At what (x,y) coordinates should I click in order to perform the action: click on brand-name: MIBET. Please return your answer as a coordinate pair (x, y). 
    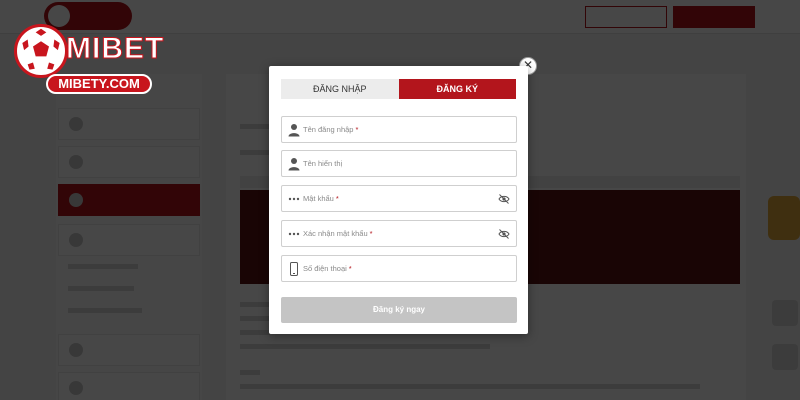
    Looking at the image, I should click on (115, 49).